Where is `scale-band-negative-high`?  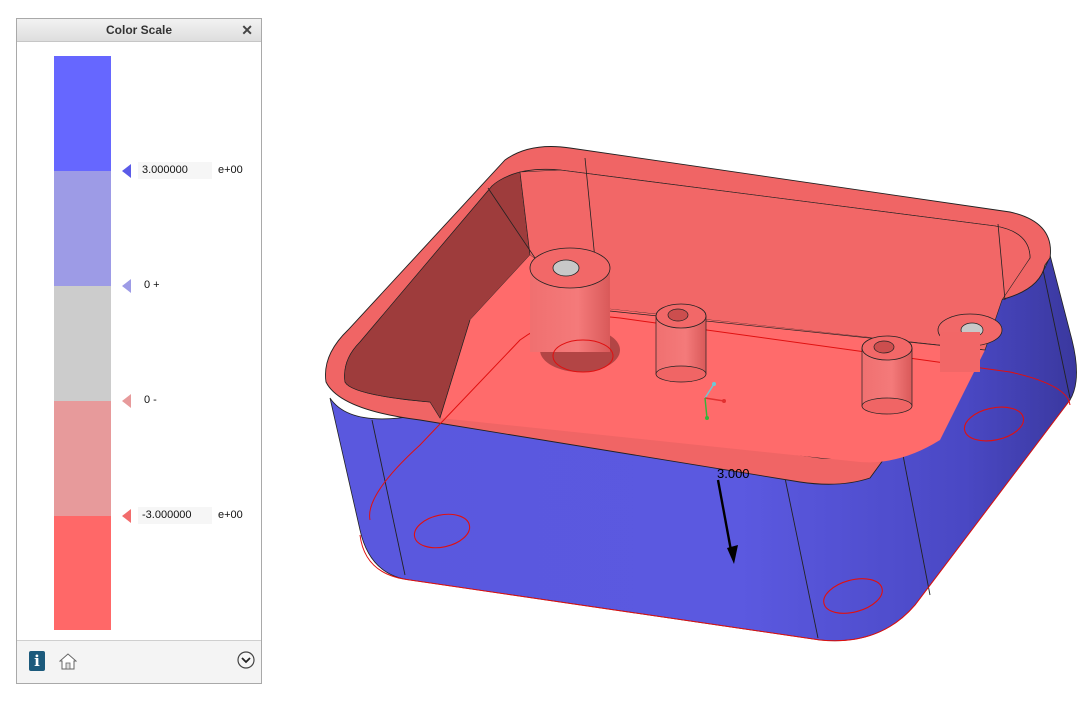
scale-band-negative-high is located at coordinates (82, 573).